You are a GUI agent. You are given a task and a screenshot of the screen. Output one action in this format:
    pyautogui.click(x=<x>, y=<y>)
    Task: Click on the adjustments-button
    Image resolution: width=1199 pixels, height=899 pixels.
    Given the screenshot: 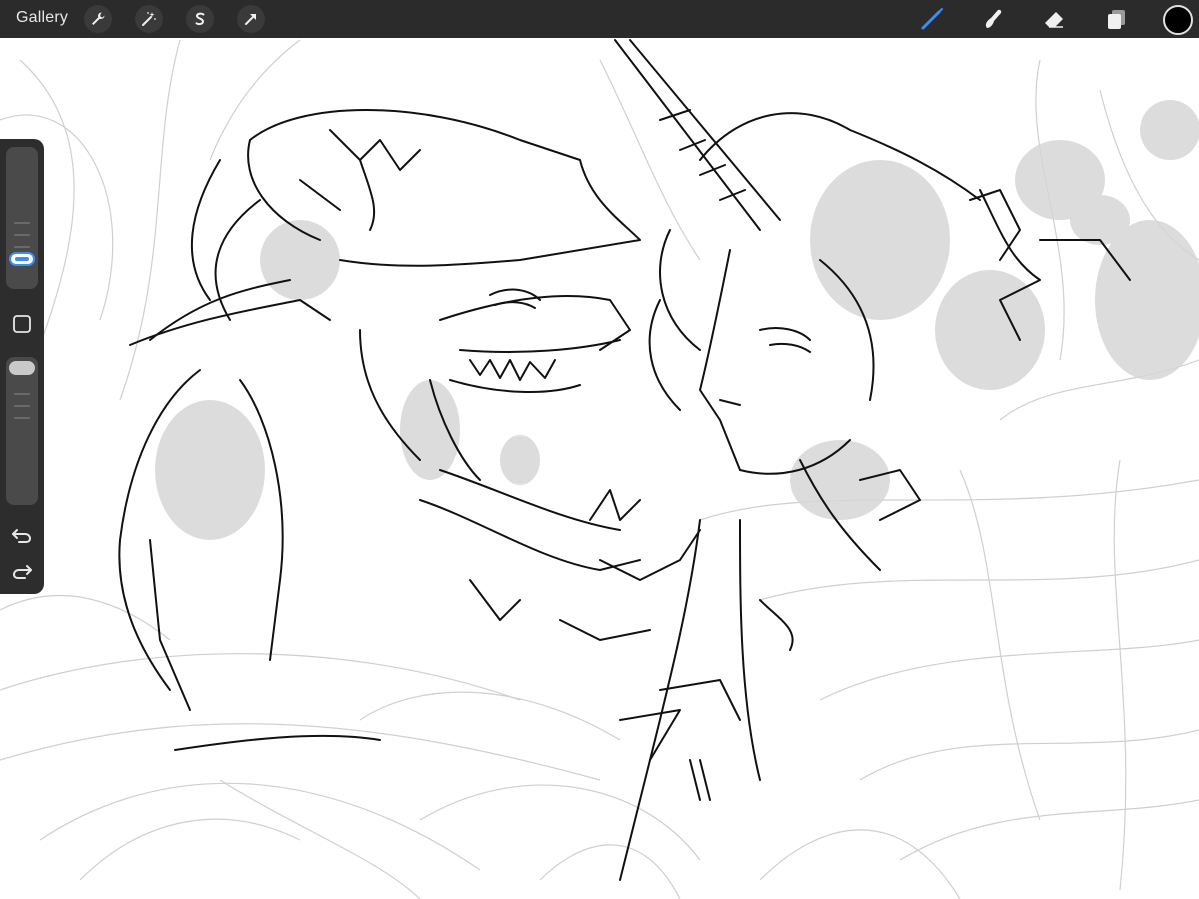 What is the action you would take?
    pyautogui.click(x=149, y=19)
    